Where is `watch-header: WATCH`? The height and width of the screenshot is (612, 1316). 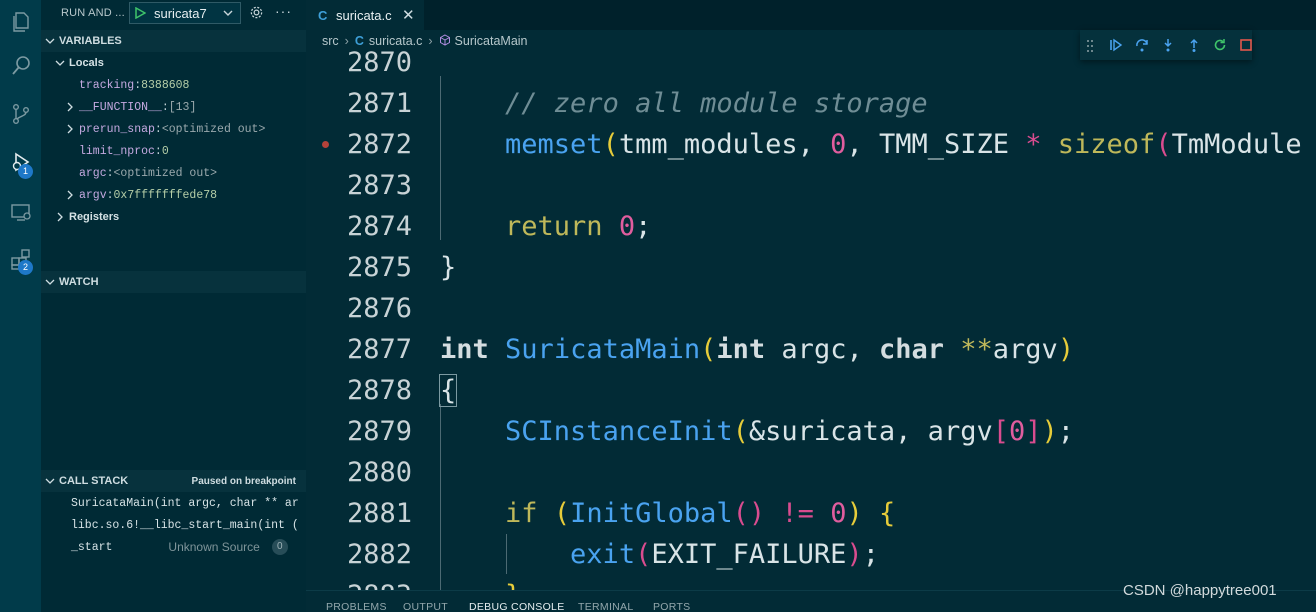
watch-header: WATCH is located at coordinates (79, 282).